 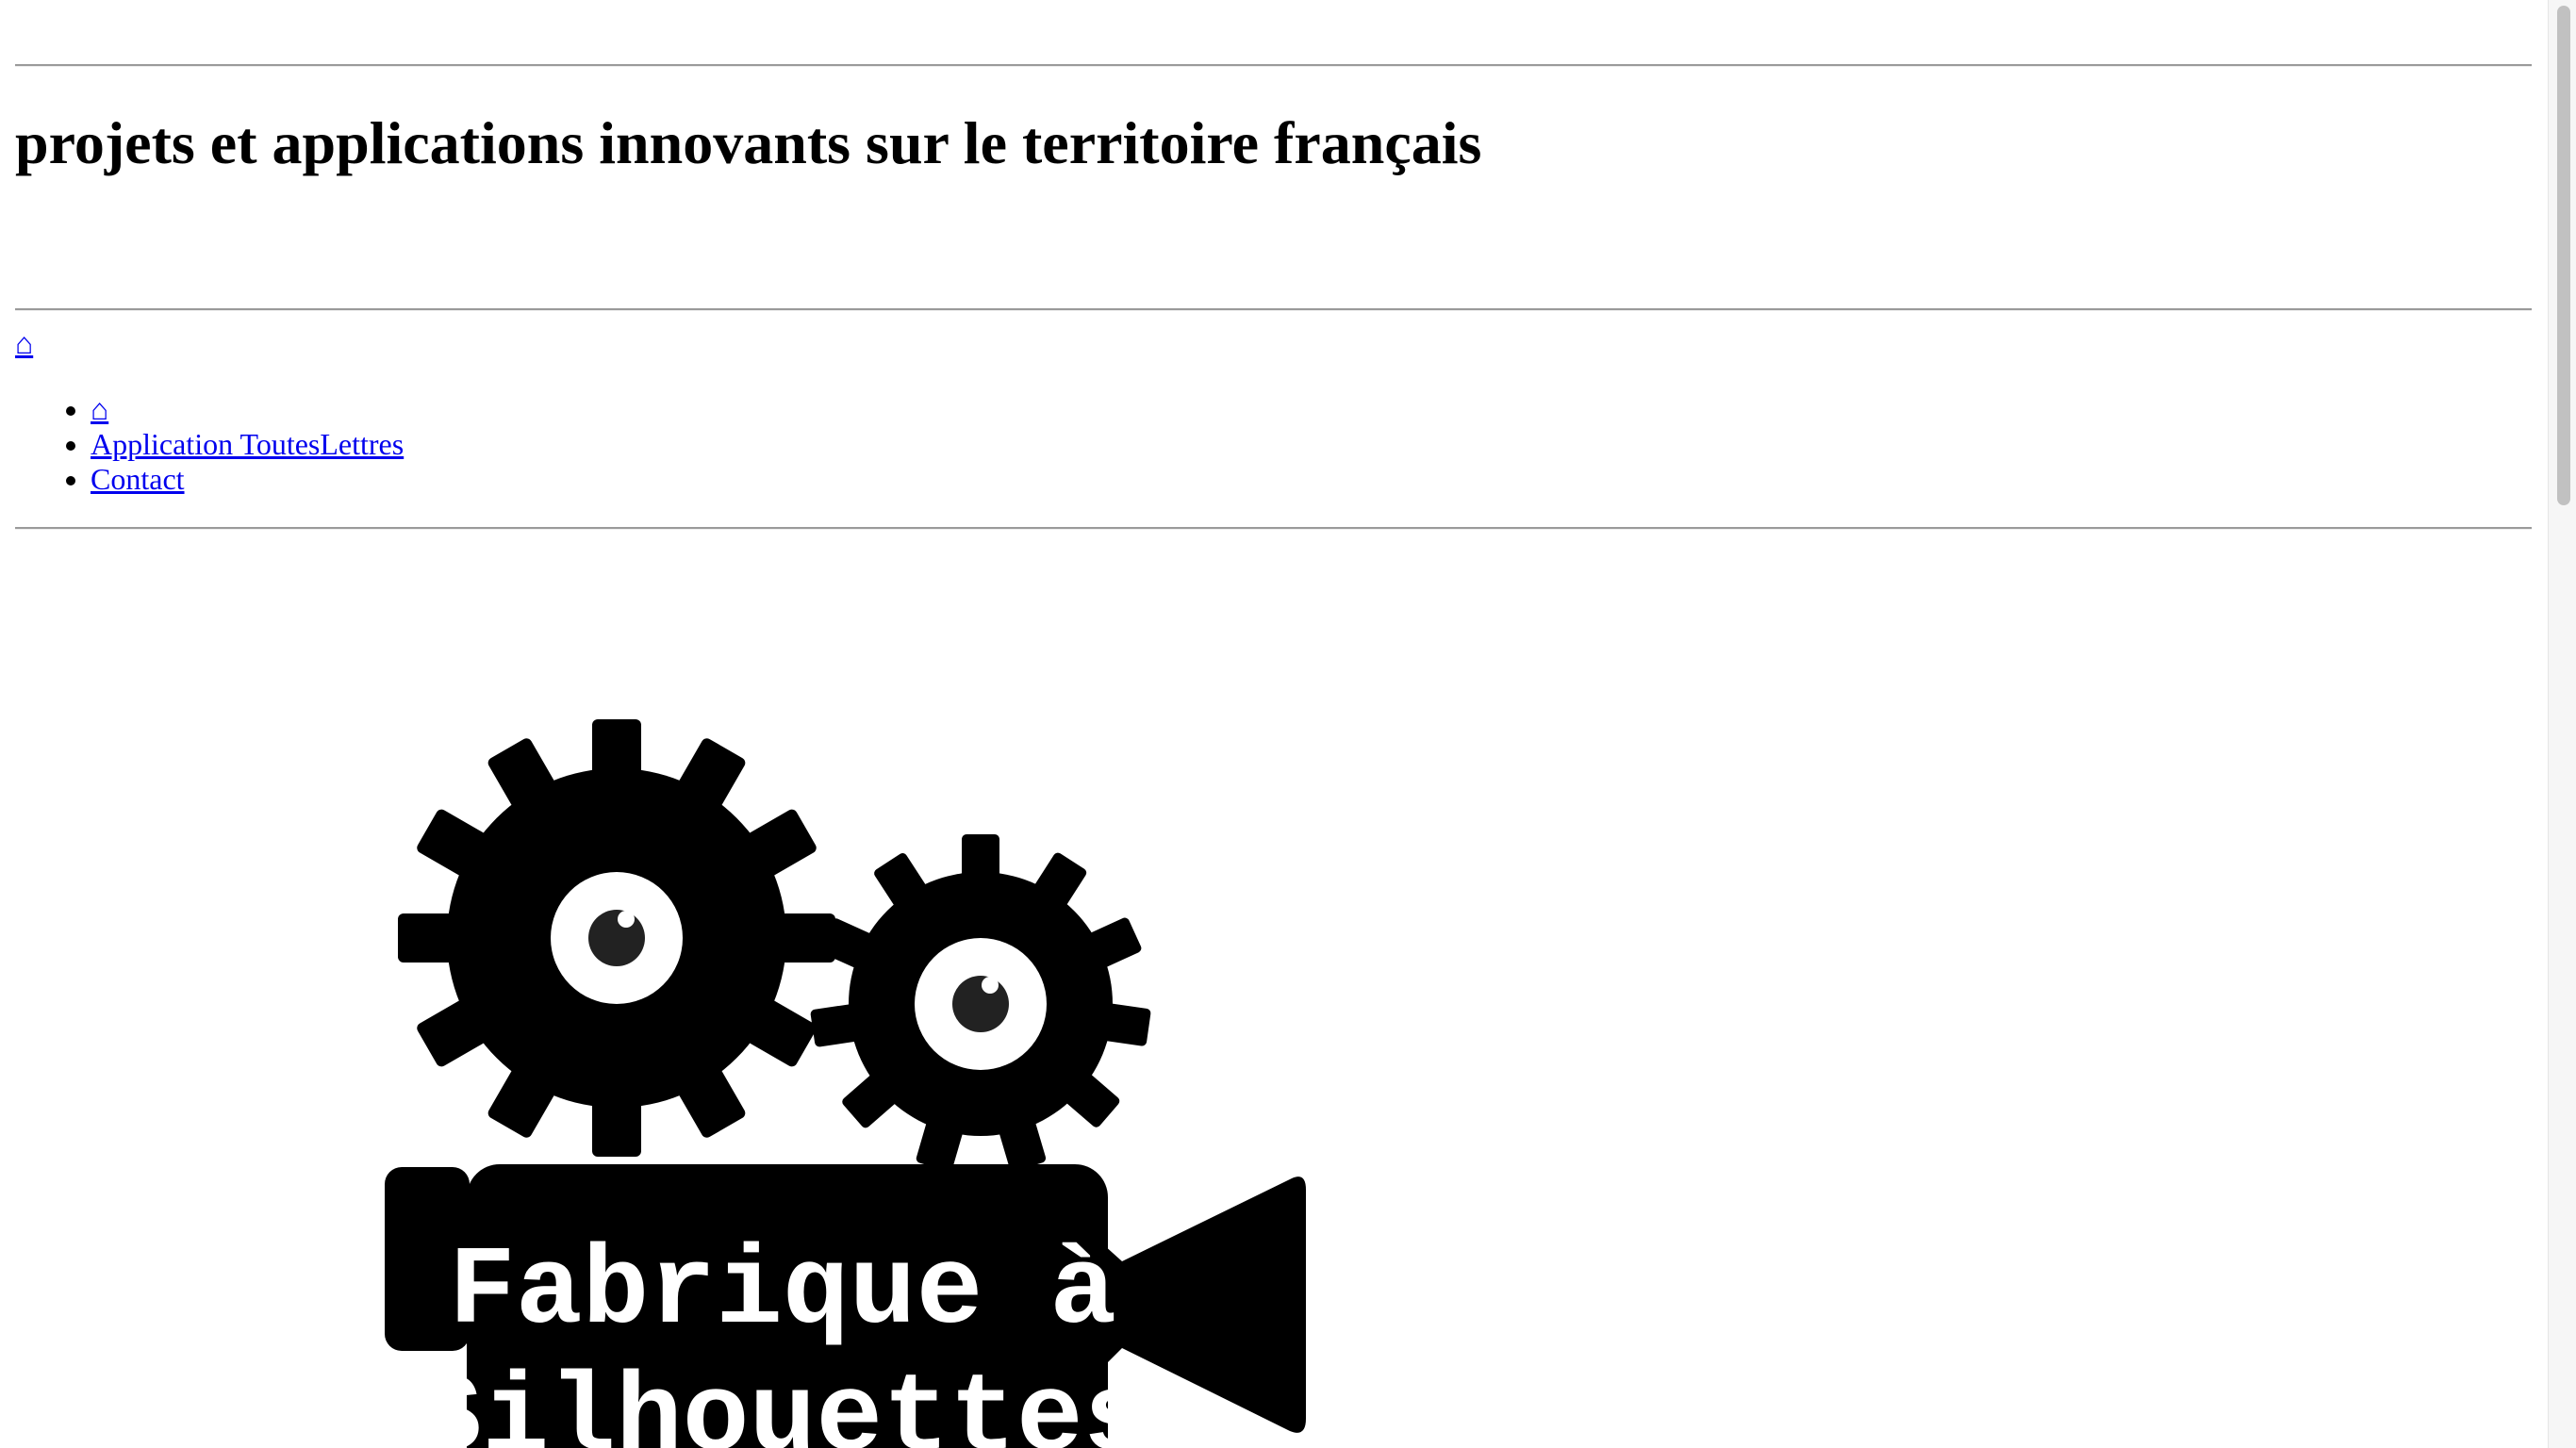 I want to click on scrollbar-thumb, so click(x=2563, y=255).